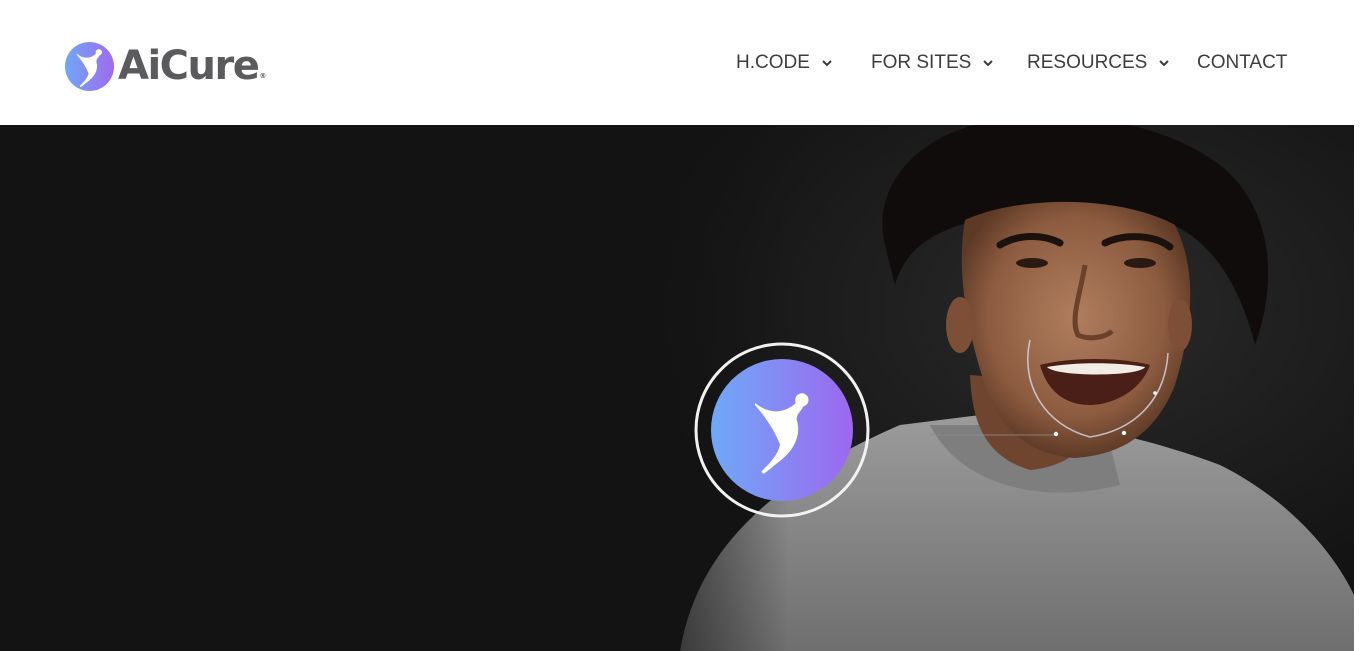  What do you see at coordinates (921, 62) in the screenshot?
I see `nav-item-label: FOR SITES` at bounding box center [921, 62].